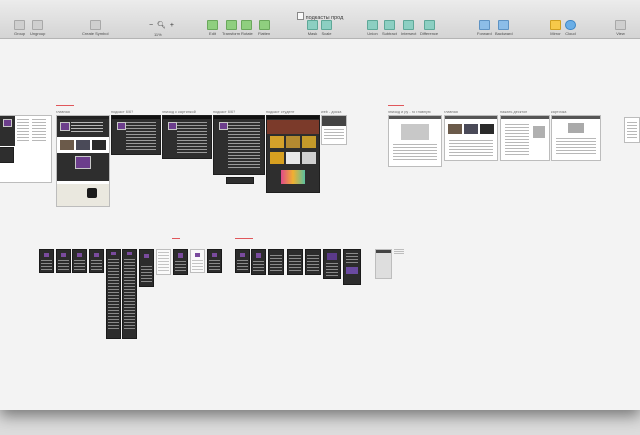 This screenshot has width=640, height=435. I want to click on transform-button: Transform, so click(231, 28).